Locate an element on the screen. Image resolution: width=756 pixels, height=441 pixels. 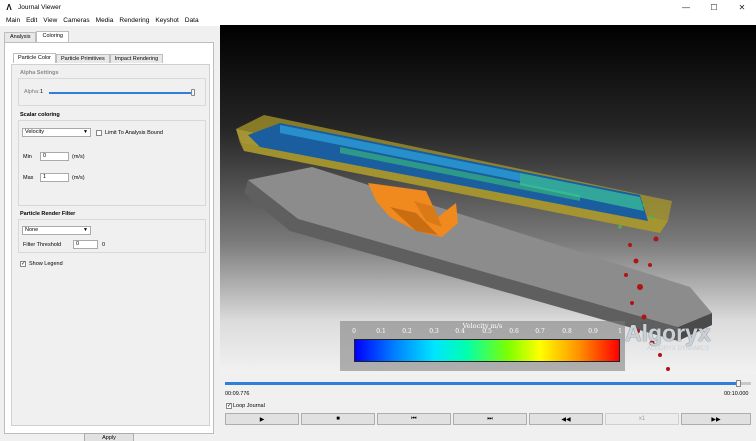
loop-journal-checkbox: ✓ is located at coordinates (229, 406).